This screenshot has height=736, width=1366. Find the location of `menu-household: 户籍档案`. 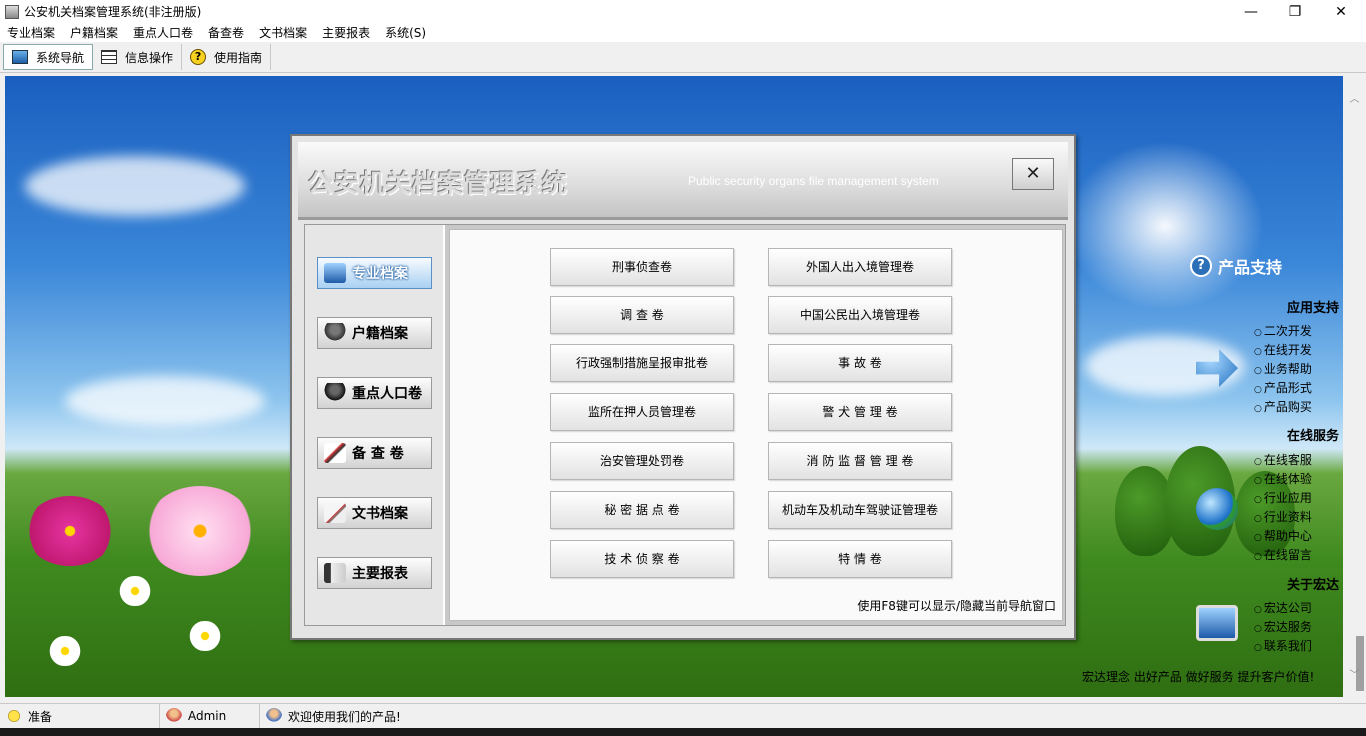

menu-household: 户籍档案 is located at coordinates (94, 32).